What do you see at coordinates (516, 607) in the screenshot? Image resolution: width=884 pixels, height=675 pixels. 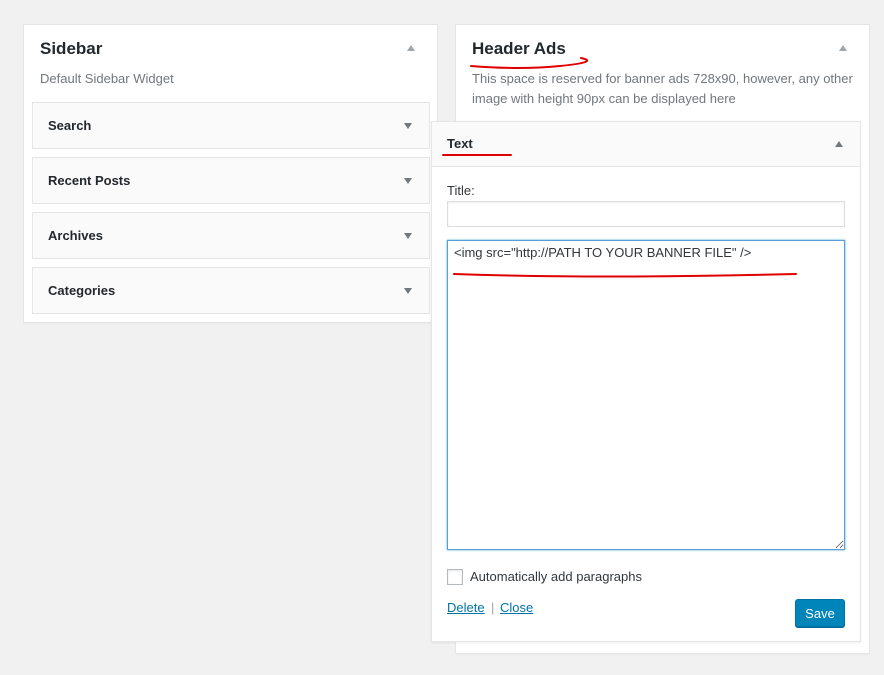 I see `close-link: Close` at bounding box center [516, 607].